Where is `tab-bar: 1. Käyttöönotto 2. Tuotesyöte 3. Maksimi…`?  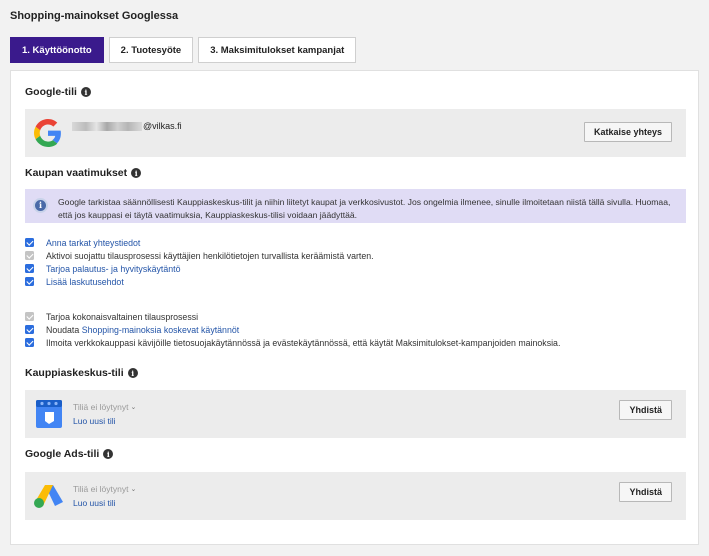
tab-bar: 1. Käyttöönotto 2. Tuotesyöte 3. Maksimi… is located at coordinates (183, 50).